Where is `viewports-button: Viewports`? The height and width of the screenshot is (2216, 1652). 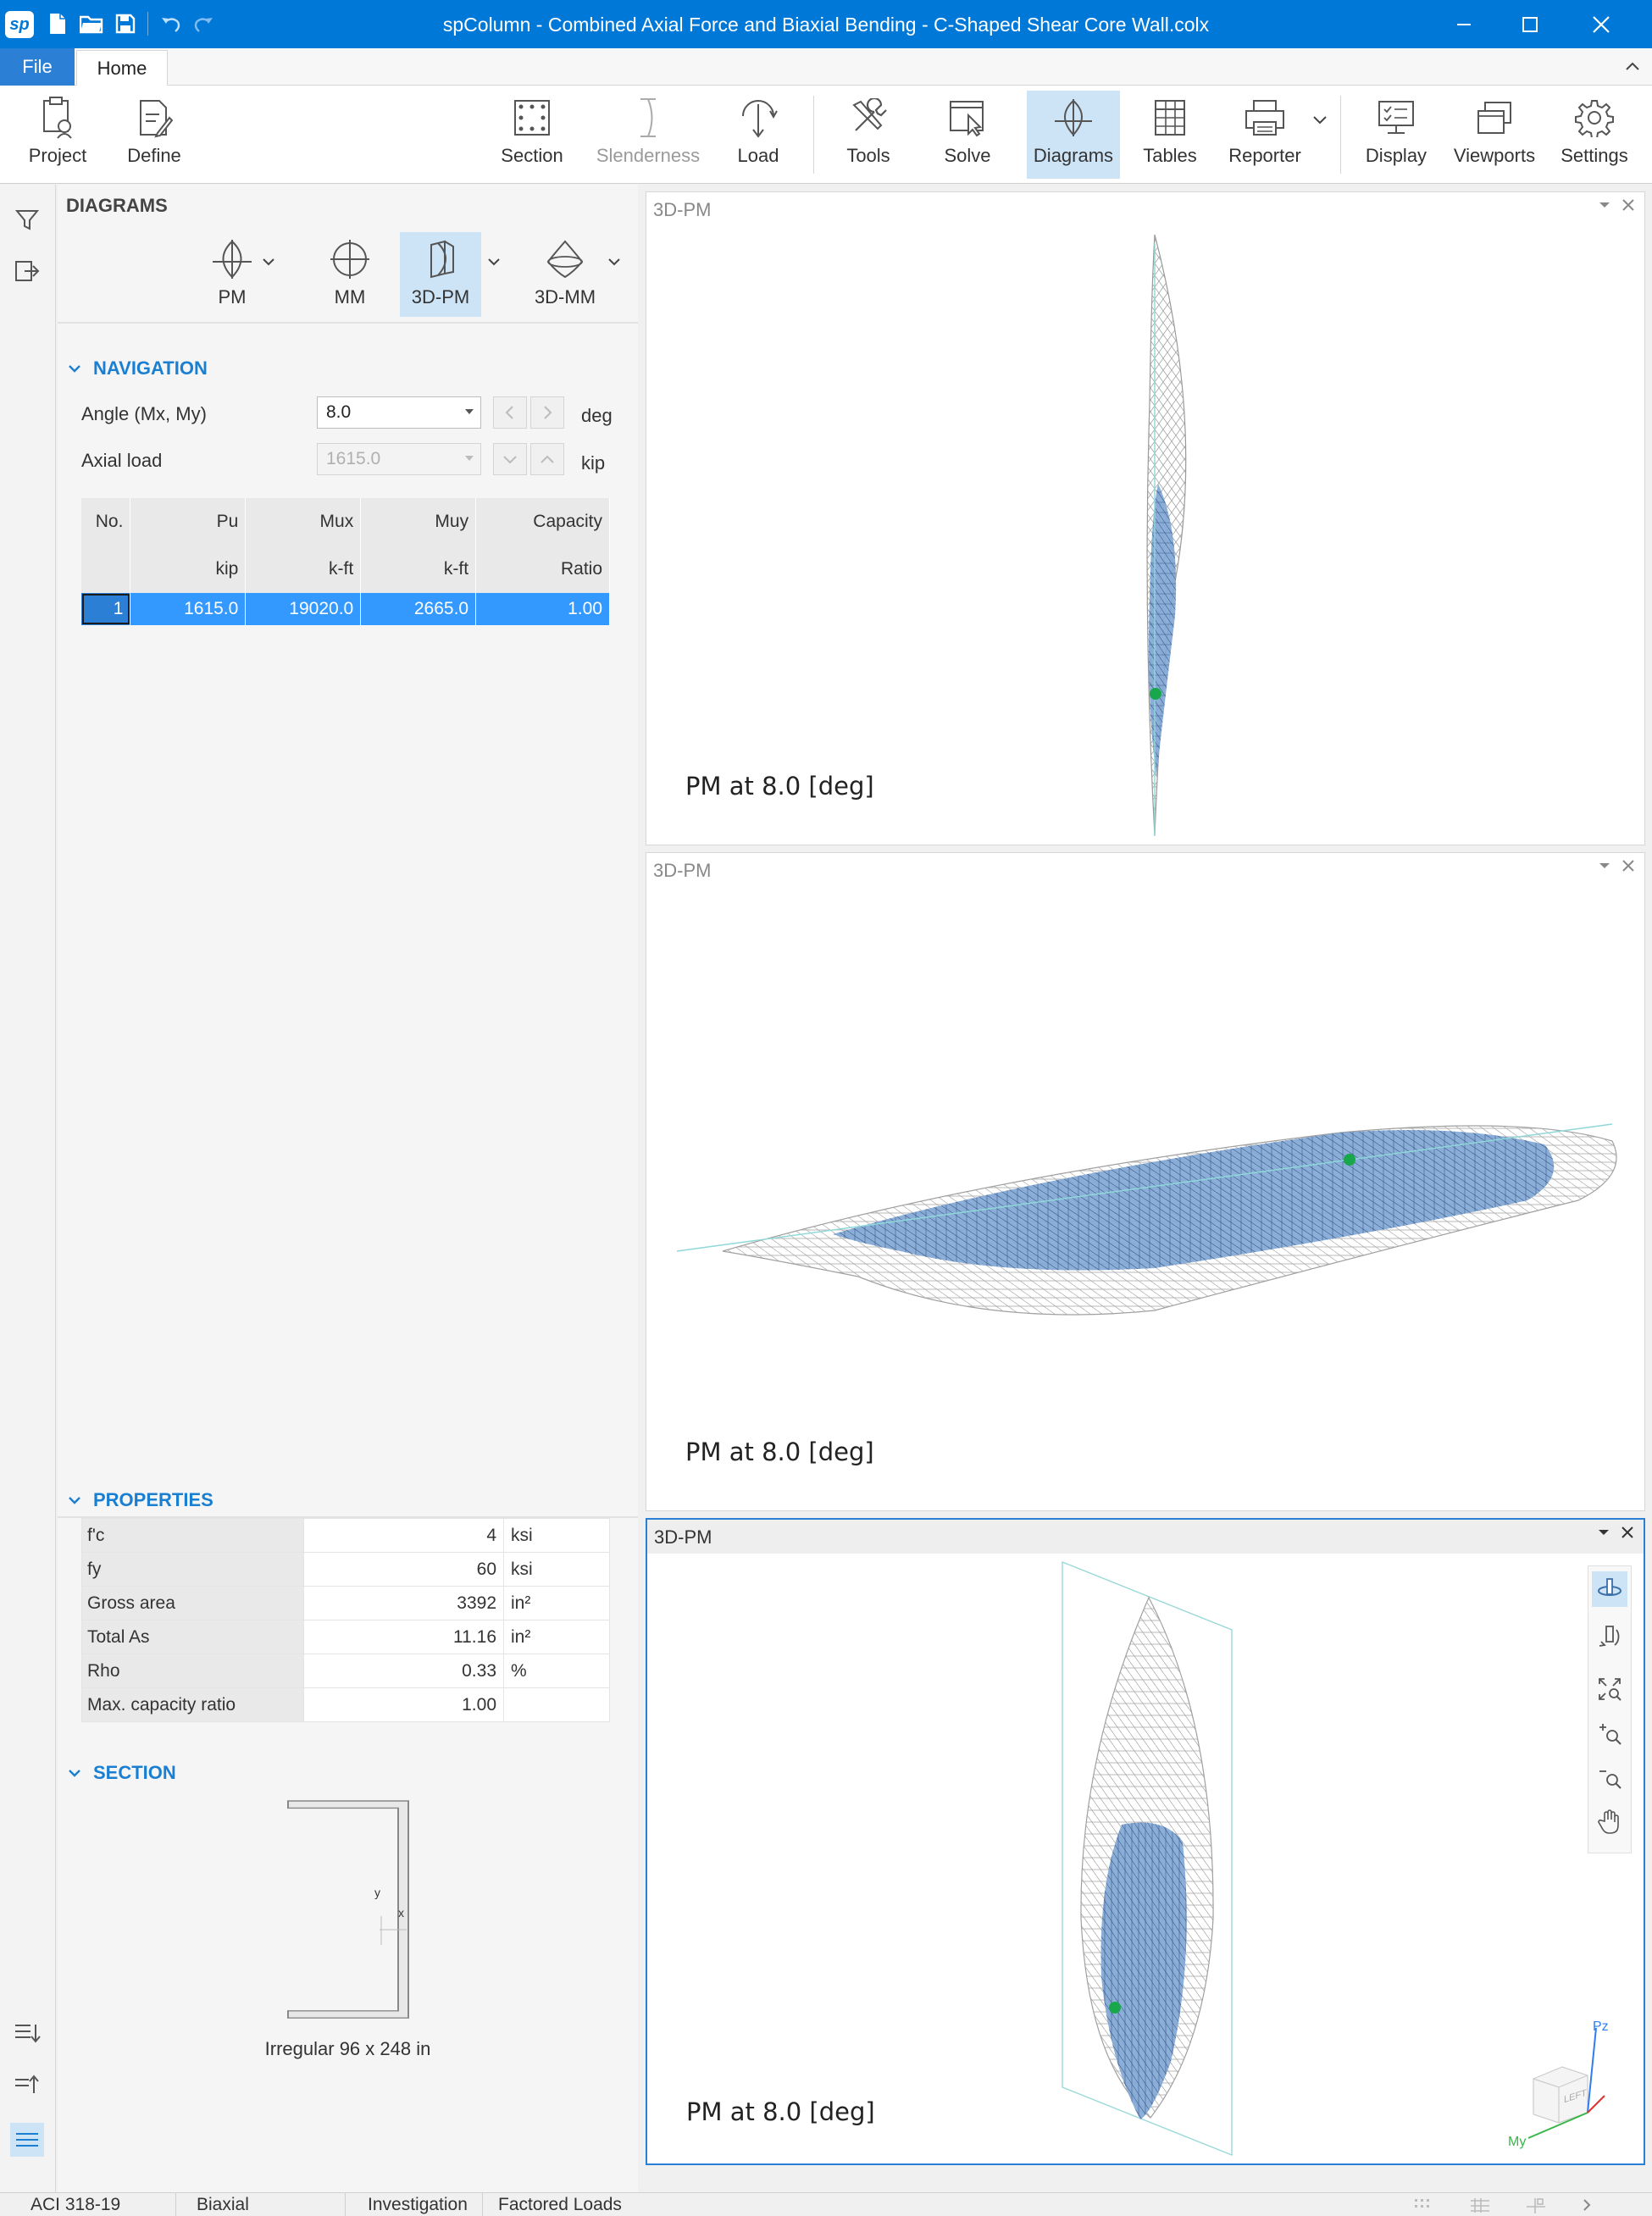 viewports-button: Viewports is located at coordinates (1494, 135).